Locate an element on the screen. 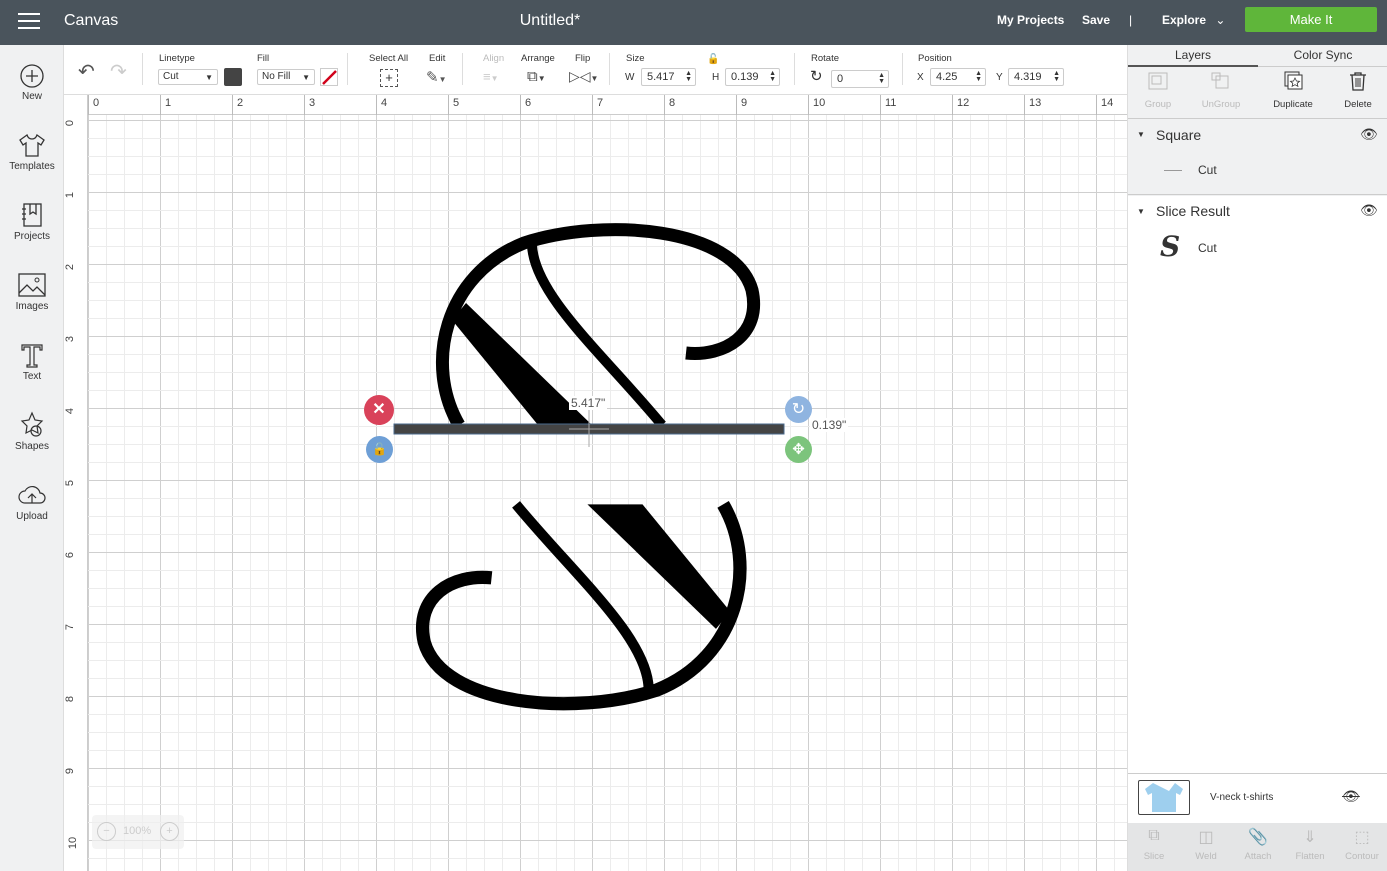 This screenshot has height=871, width=1387. fill-select: No Fill ▼ is located at coordinates (286, 77).